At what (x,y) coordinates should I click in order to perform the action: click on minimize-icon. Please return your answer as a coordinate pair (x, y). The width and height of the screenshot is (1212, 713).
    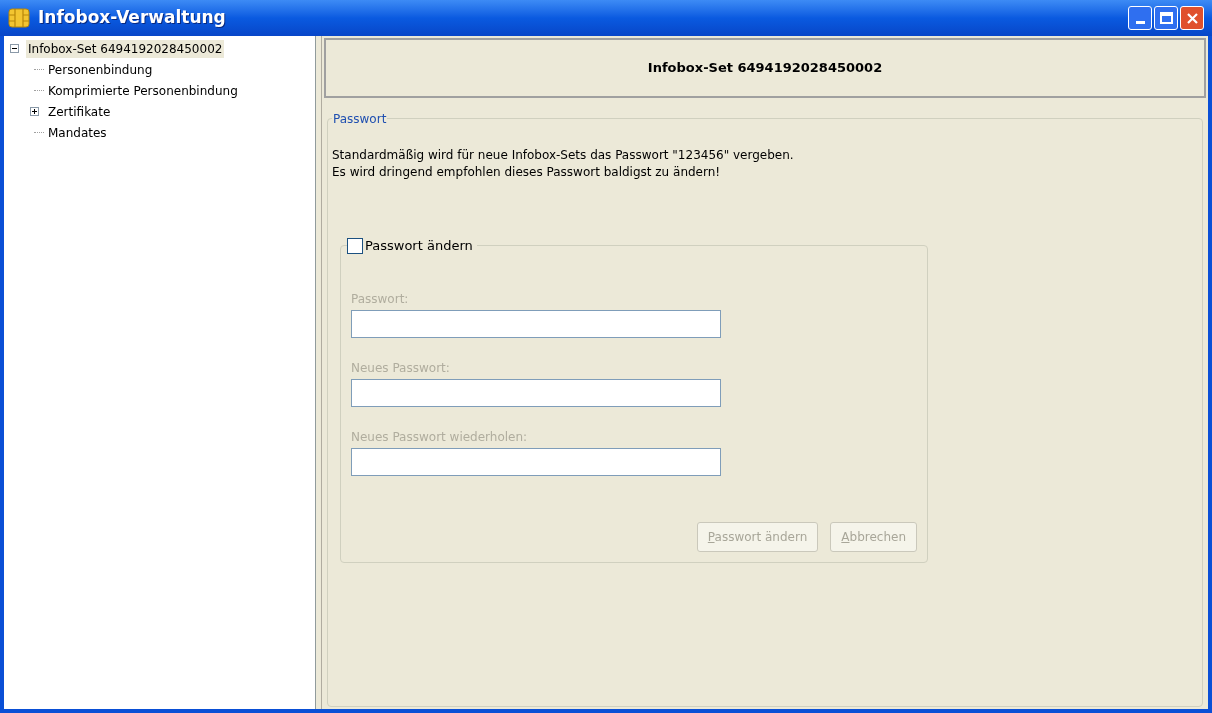
    Looking at the image, I should click on (1140, 22).